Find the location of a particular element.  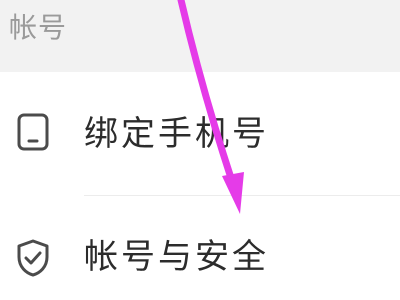

bind-phone-label: 绑定手机号 is located at coordinates (176, 134).